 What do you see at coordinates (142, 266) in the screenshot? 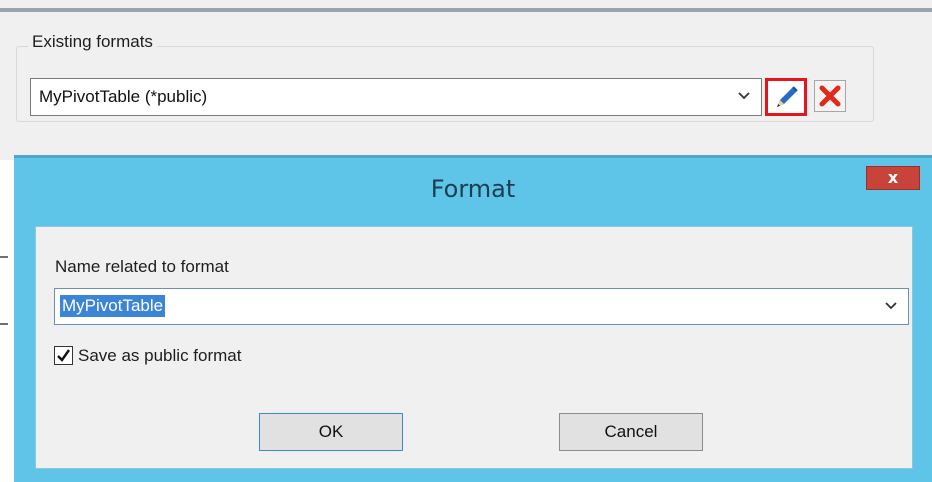
I see `name-label: Name related to format` at bounding box center [142, 266].